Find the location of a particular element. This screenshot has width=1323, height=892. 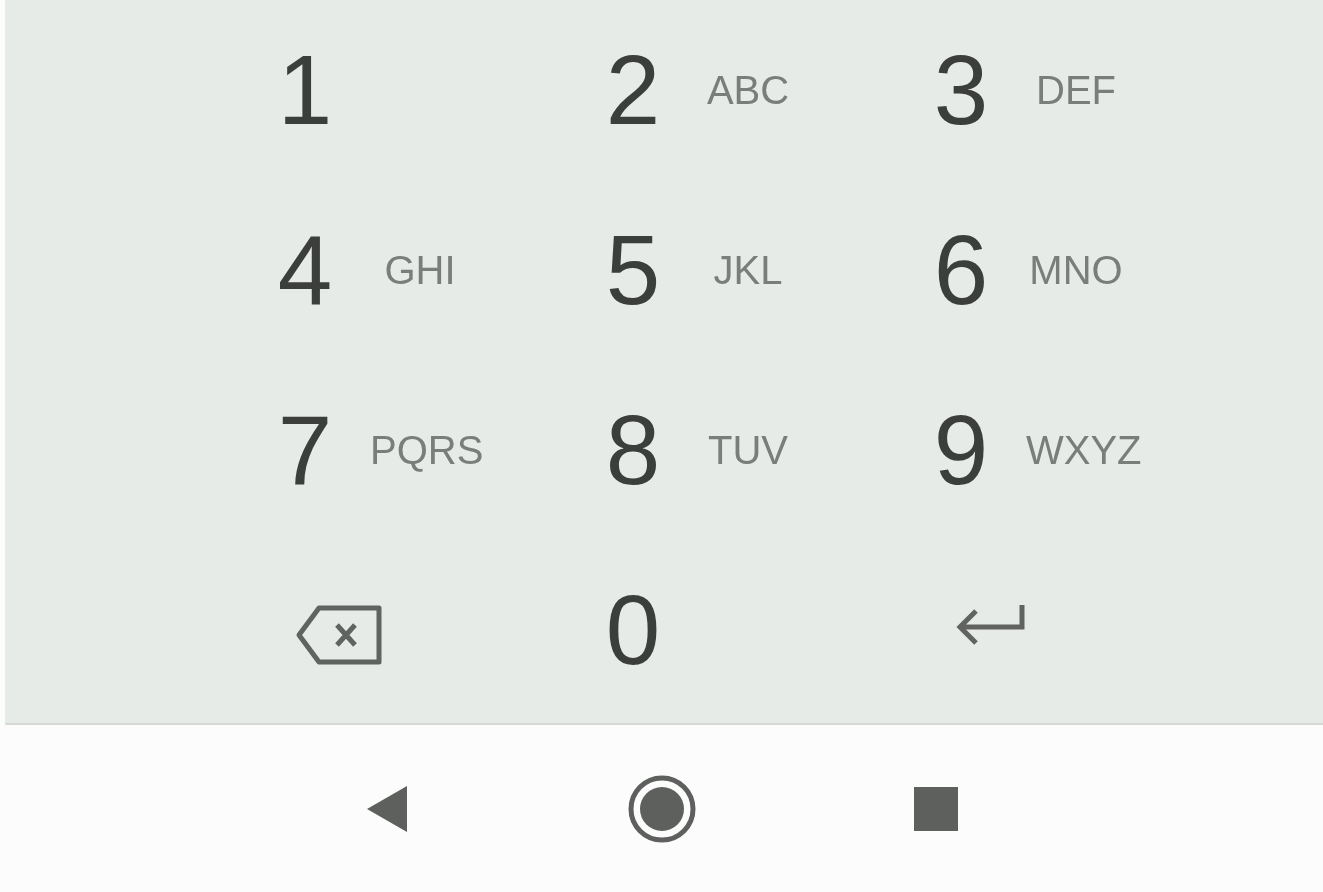

dial-key: 6 MNO is located at coordinates (1060, 270).